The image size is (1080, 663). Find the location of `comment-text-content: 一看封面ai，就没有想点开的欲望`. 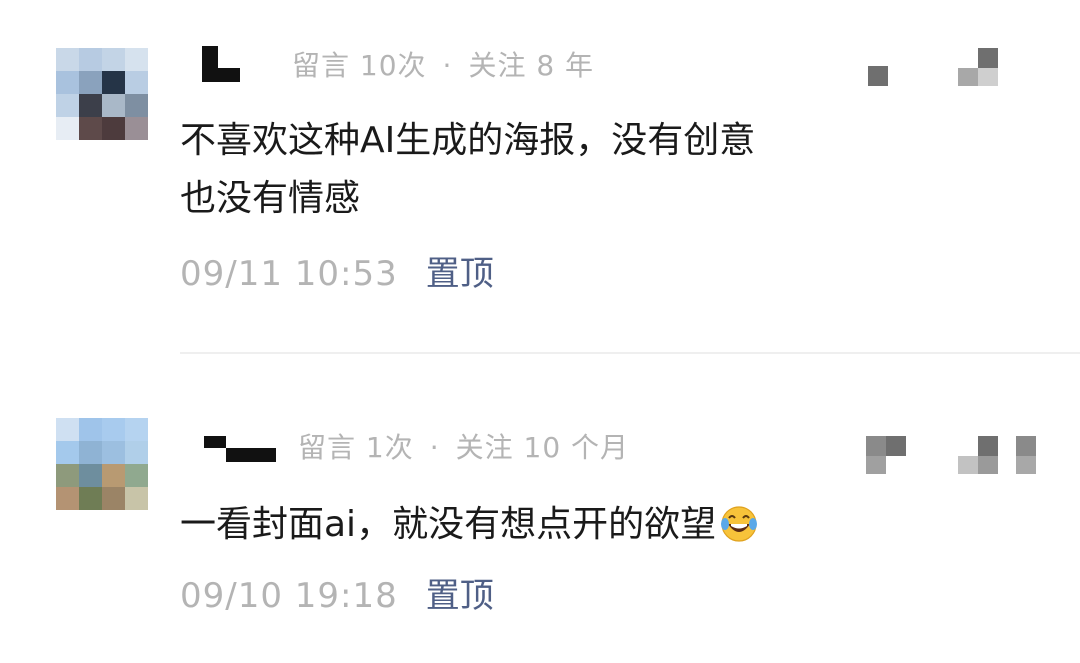

comment-text-content: 一看封面ai，就没有想点开的欲望 is located at coordinates (448, 524).